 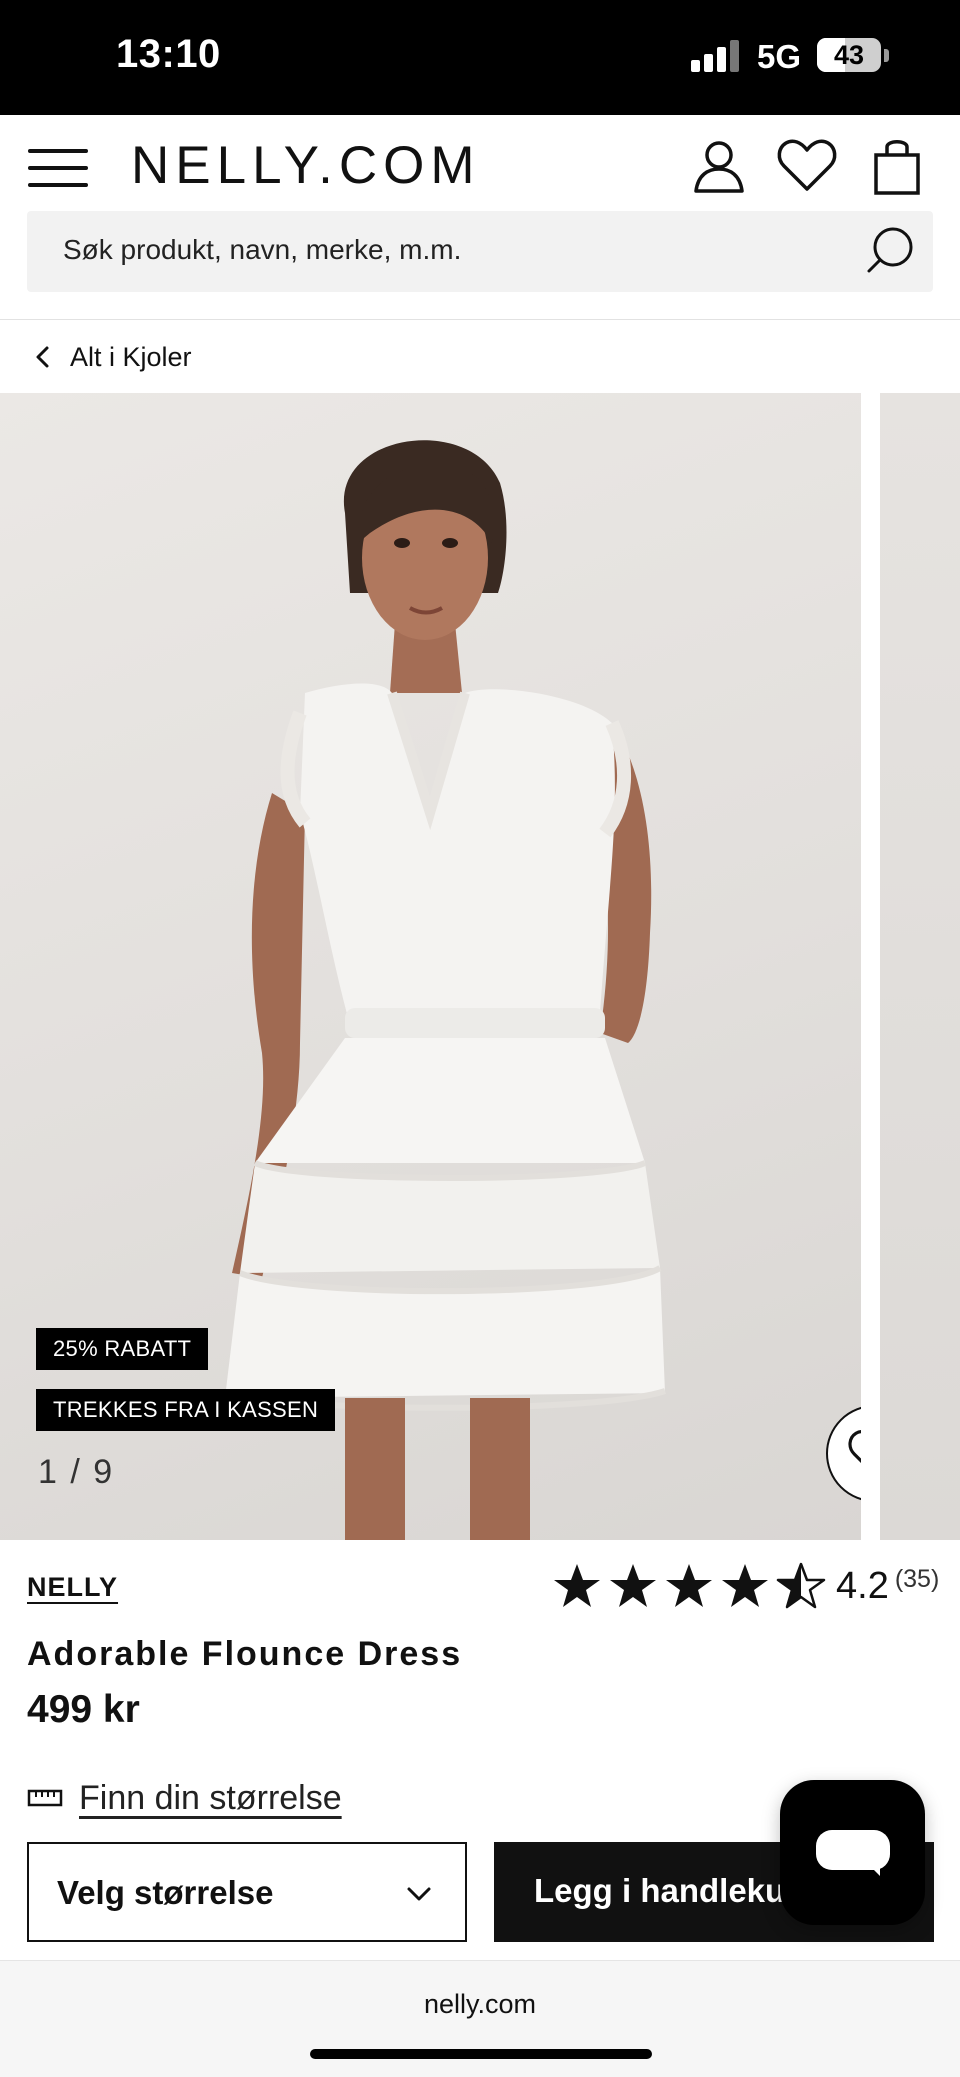 I want to click on size-guide-link: Finn din størrelse, so click(x=184, y=1798).